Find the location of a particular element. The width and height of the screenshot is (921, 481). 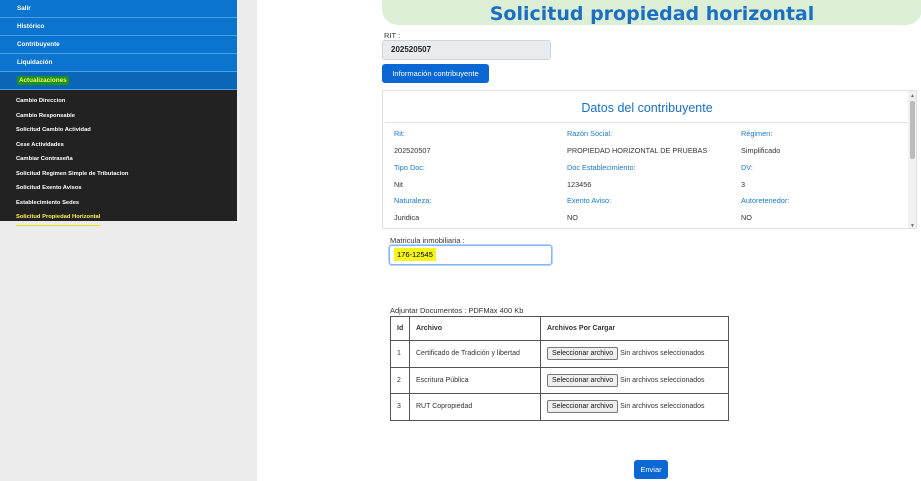

field-rit: Rit: 202520507 is located at coordinates (412, 142).